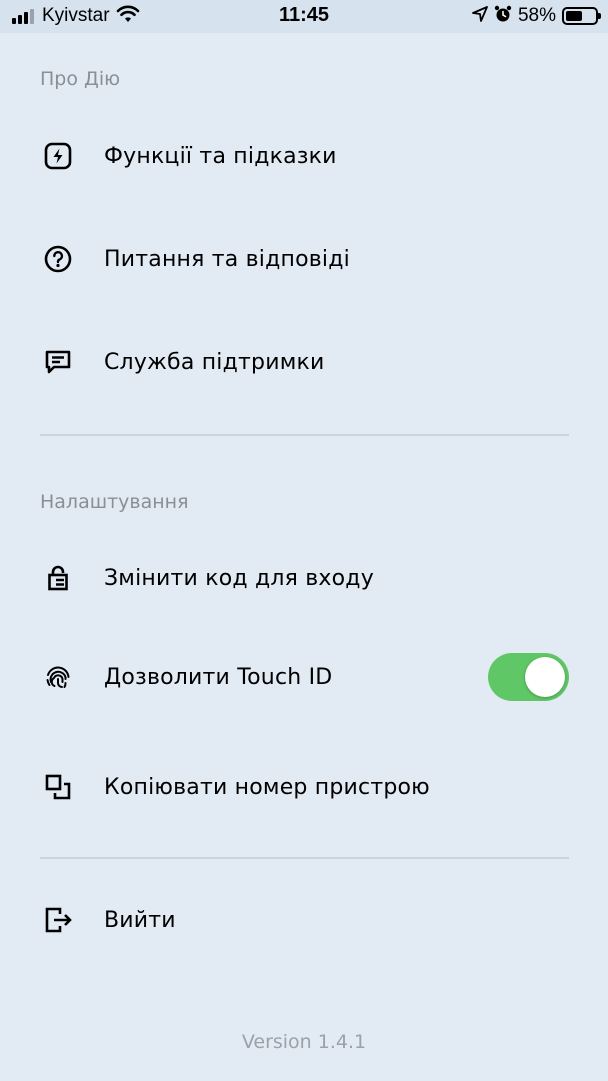 This screenshot has height=1081, width=608. What do you see at coordinates (304, 16) in the screenshot?
I see `status-bar: Kyivstar 11:45 58%` at bounding box center [304, 16].